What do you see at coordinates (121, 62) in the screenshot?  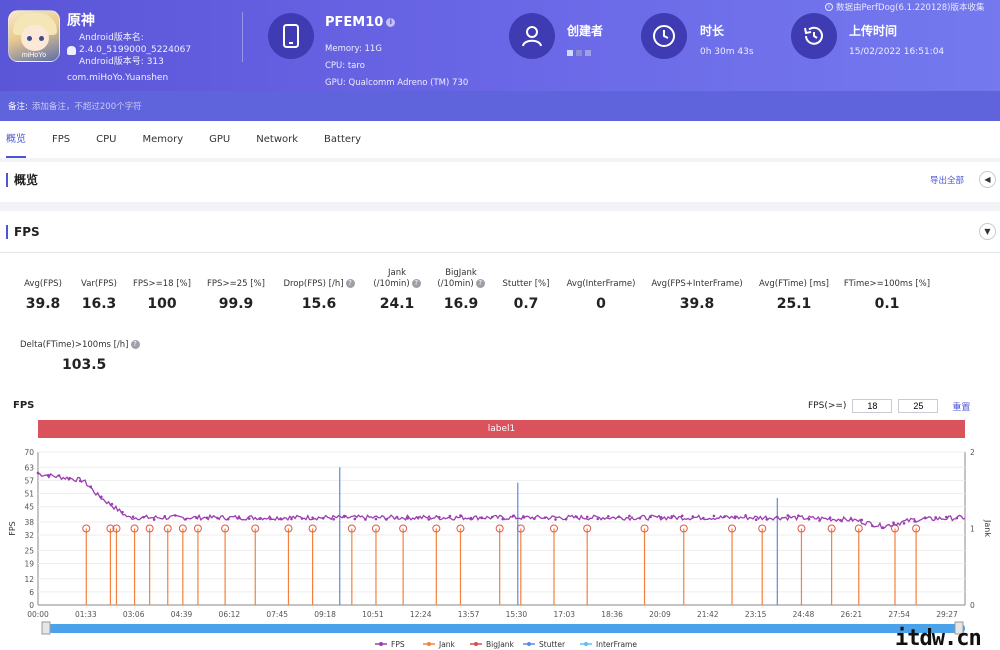 I see `android-build: Android版本号: 313` at bounding box center [121, 62].